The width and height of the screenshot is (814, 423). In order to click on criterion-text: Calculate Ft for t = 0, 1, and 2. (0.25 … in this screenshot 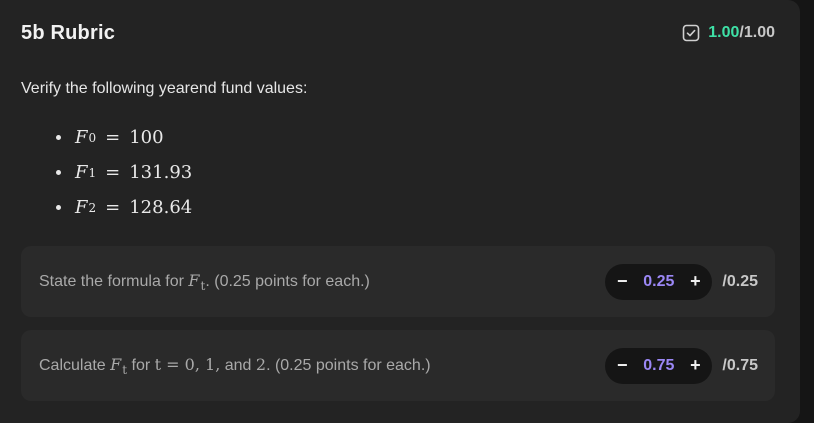, I will do `click(235, 366)`.